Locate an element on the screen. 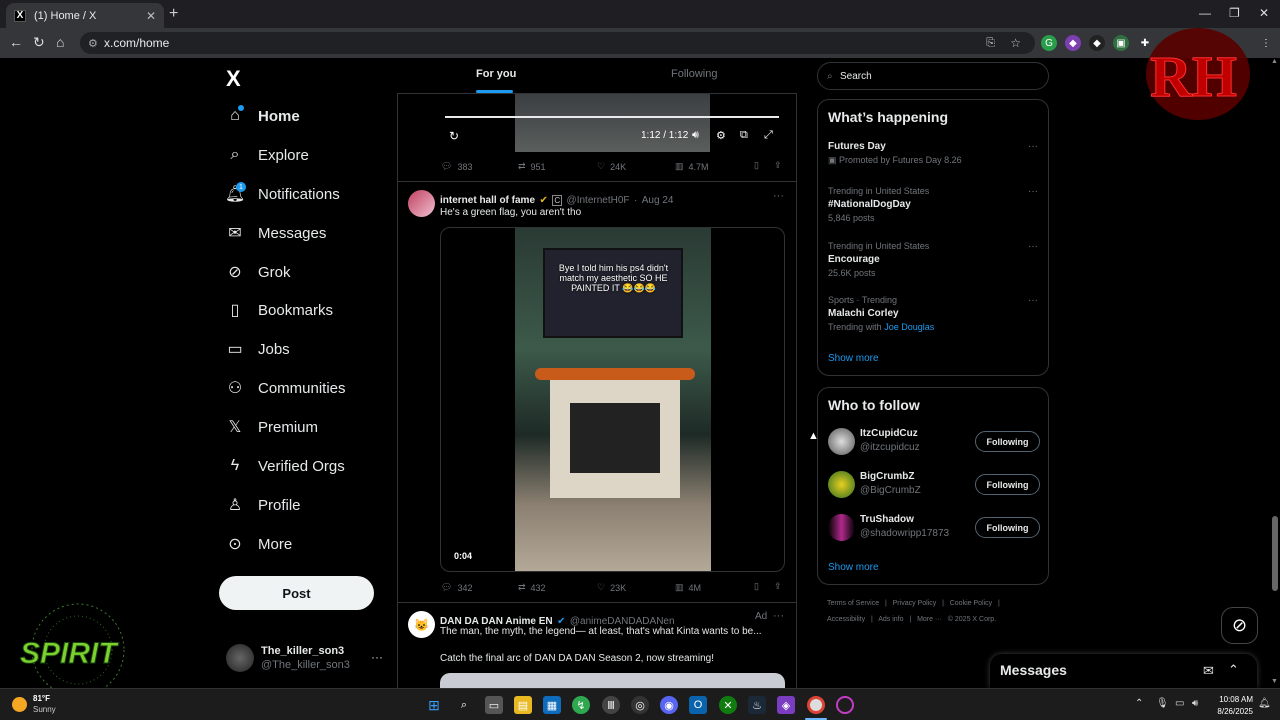  scroll-up-icon: ▲ is located at coordinates (1274, 61).